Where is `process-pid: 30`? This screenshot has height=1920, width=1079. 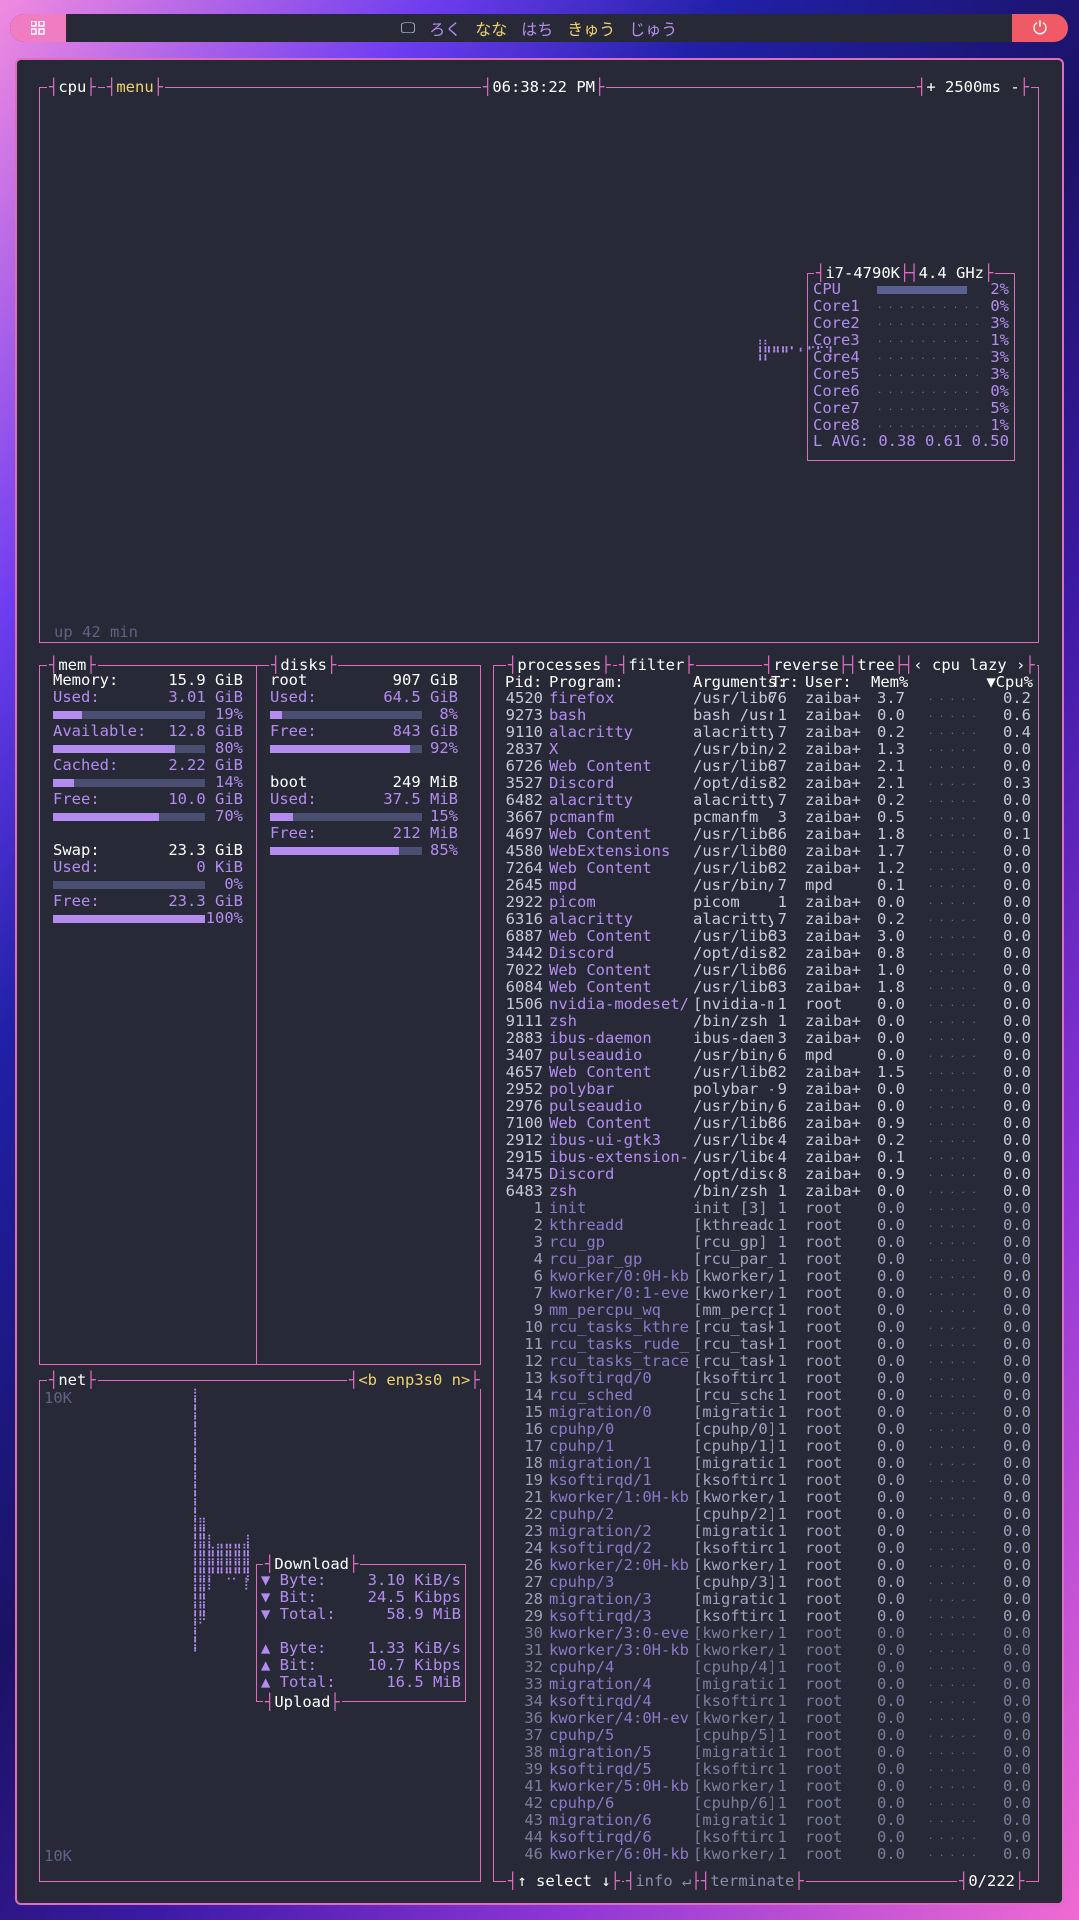
process-pid: 30 is located at coordinates (533, 1633).